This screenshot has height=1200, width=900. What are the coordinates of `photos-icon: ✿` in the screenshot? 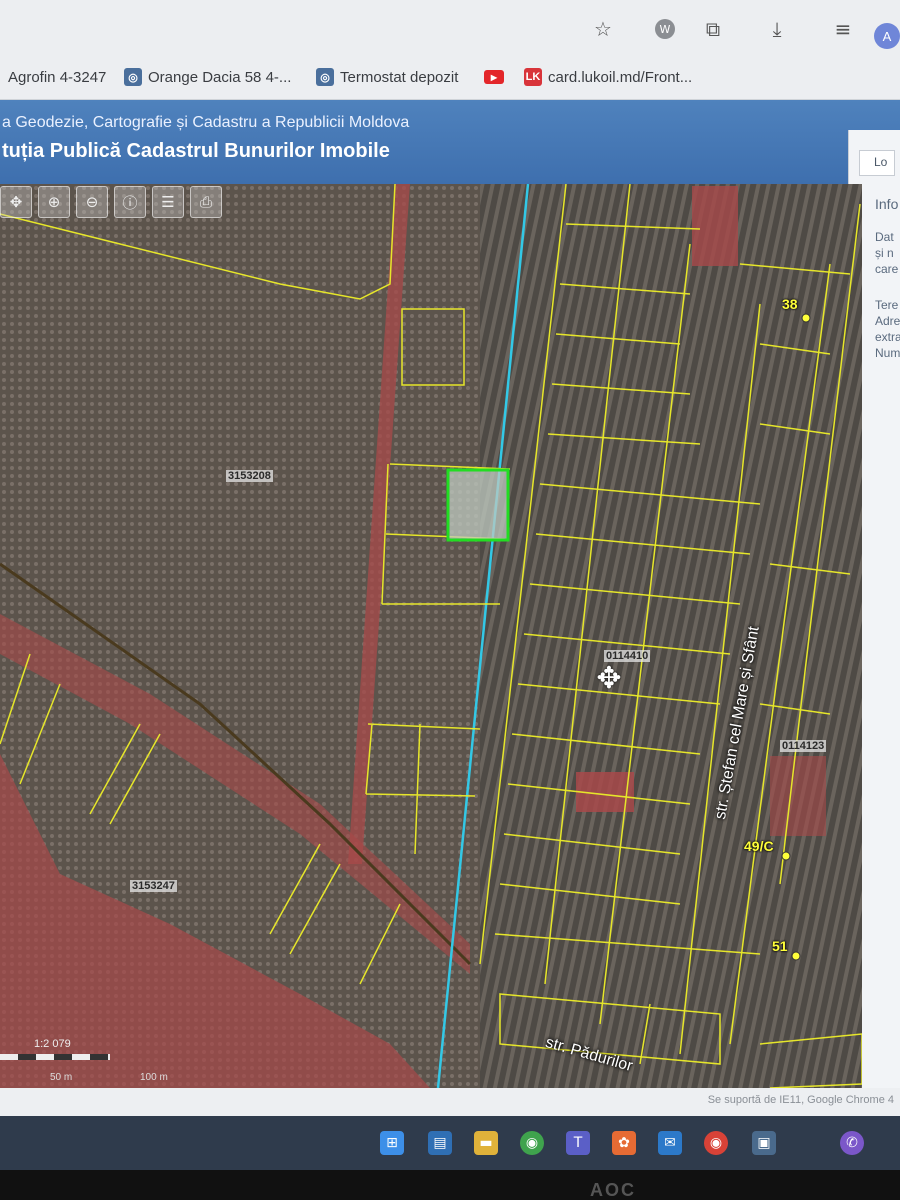 It's located at (624, 1143).